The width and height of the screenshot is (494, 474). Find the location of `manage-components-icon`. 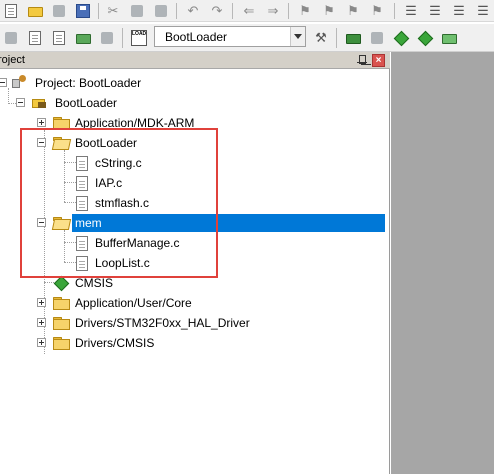

manage-components-icon is located at coordinates (353, 38).